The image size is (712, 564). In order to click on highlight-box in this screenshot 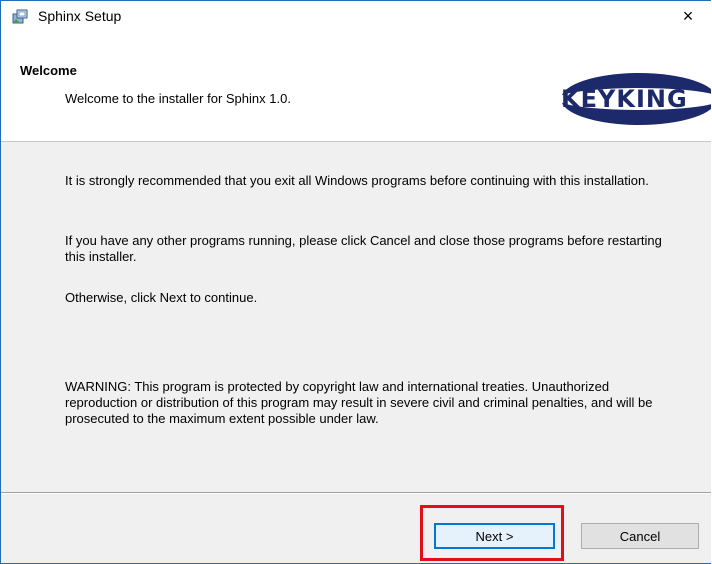, I will do `click(492, 533)`.